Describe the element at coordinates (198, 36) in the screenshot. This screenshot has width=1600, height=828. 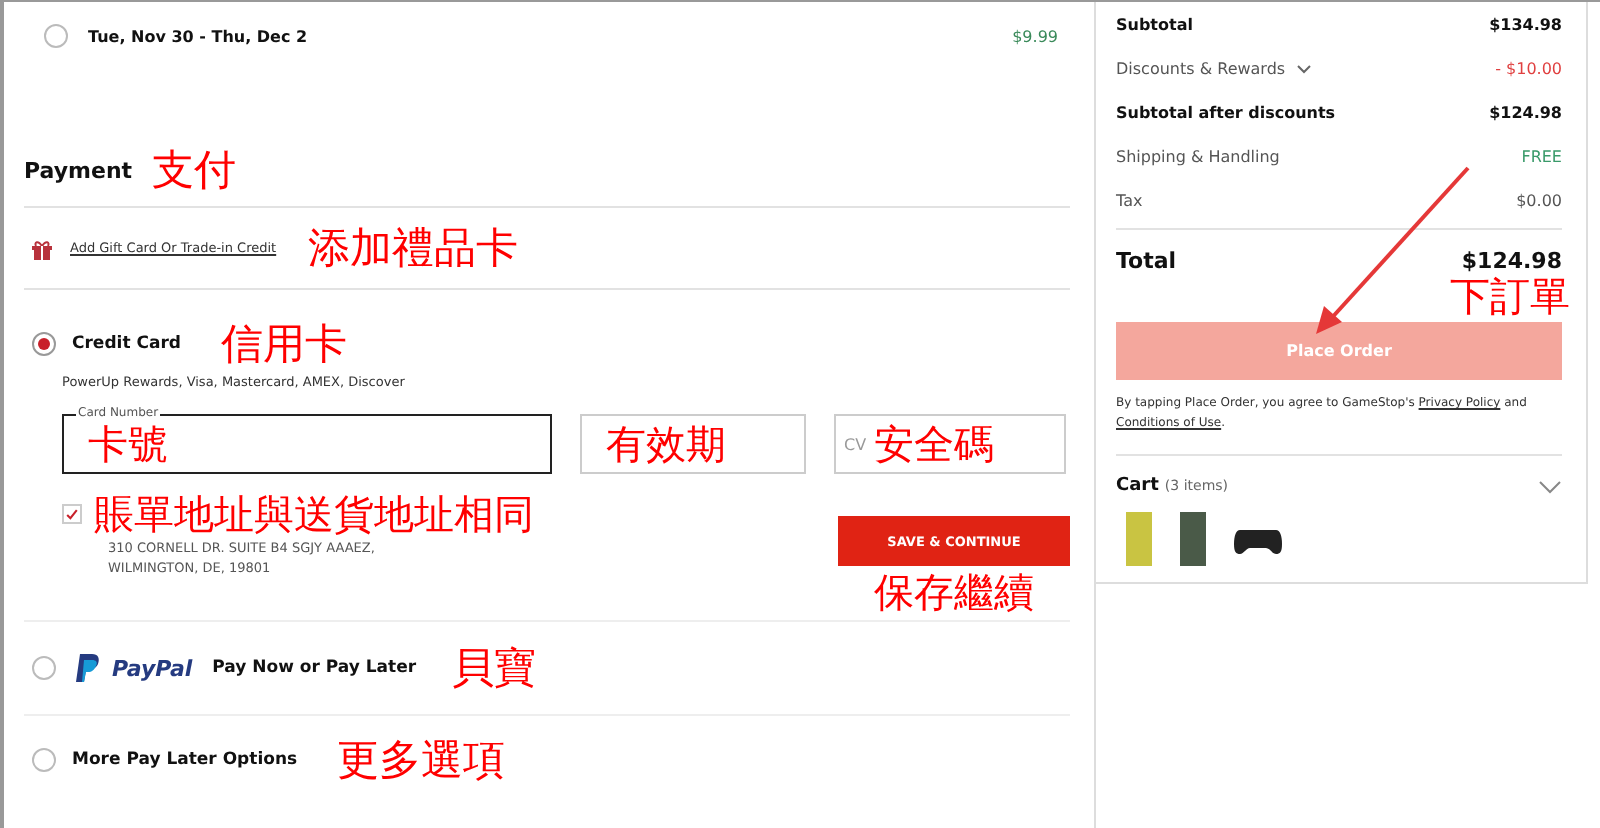
I see `shipping-date-option: Tue, Nov 30 - Thu, Dec 2` at that location.